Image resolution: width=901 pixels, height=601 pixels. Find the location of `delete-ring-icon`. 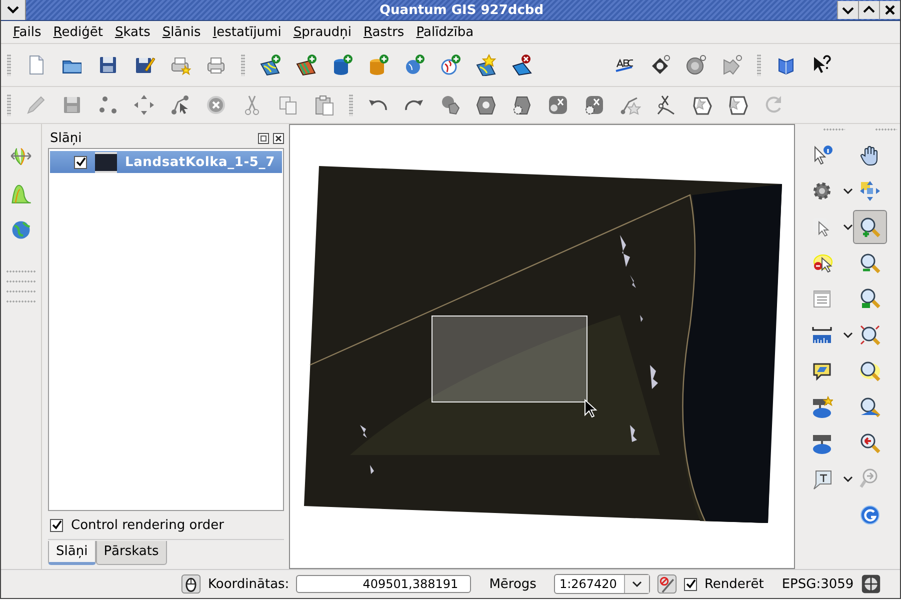

delete-ring-icon is located at coordinates (558, 105).